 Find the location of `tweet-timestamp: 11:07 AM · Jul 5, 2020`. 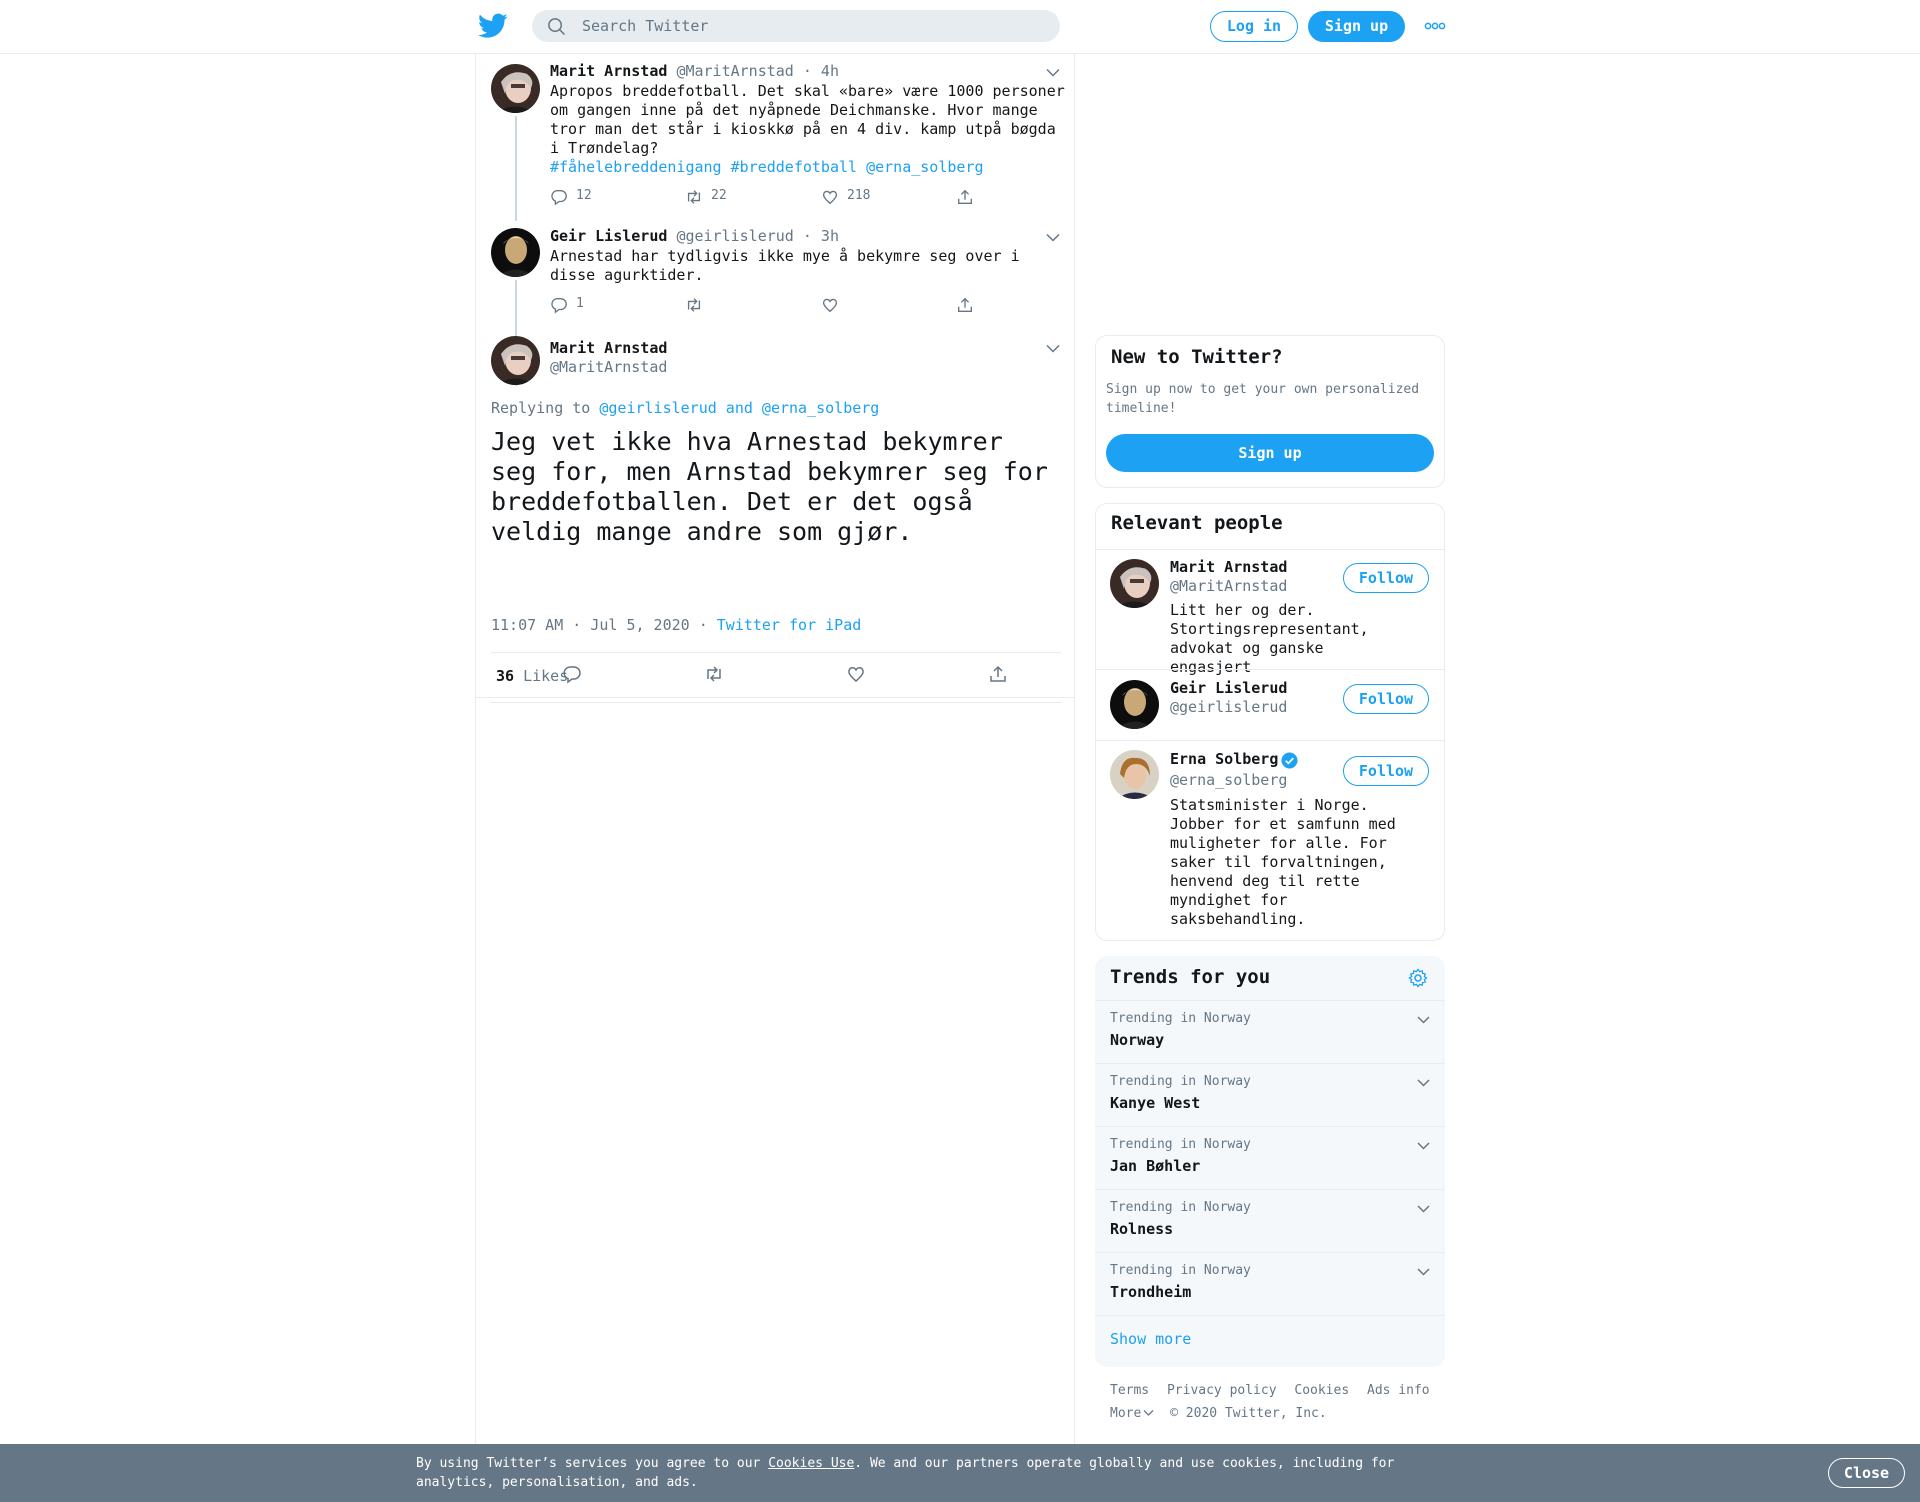

tweet-timestamp: 11:07 AM · Jul 5, 2020 is located at coordinates (590, 625).